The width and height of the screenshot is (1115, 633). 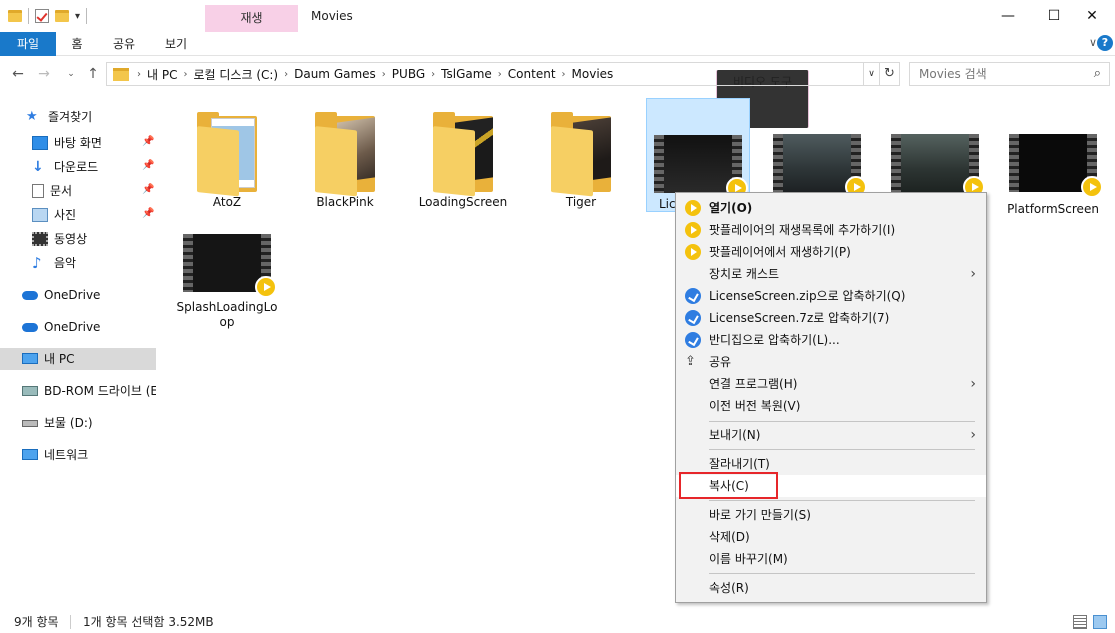 What do you see at coordinates (94, 263) in the screenshot?
I see `sidebar-item-music: ♪ 음악` at bounding box center [94, 263].